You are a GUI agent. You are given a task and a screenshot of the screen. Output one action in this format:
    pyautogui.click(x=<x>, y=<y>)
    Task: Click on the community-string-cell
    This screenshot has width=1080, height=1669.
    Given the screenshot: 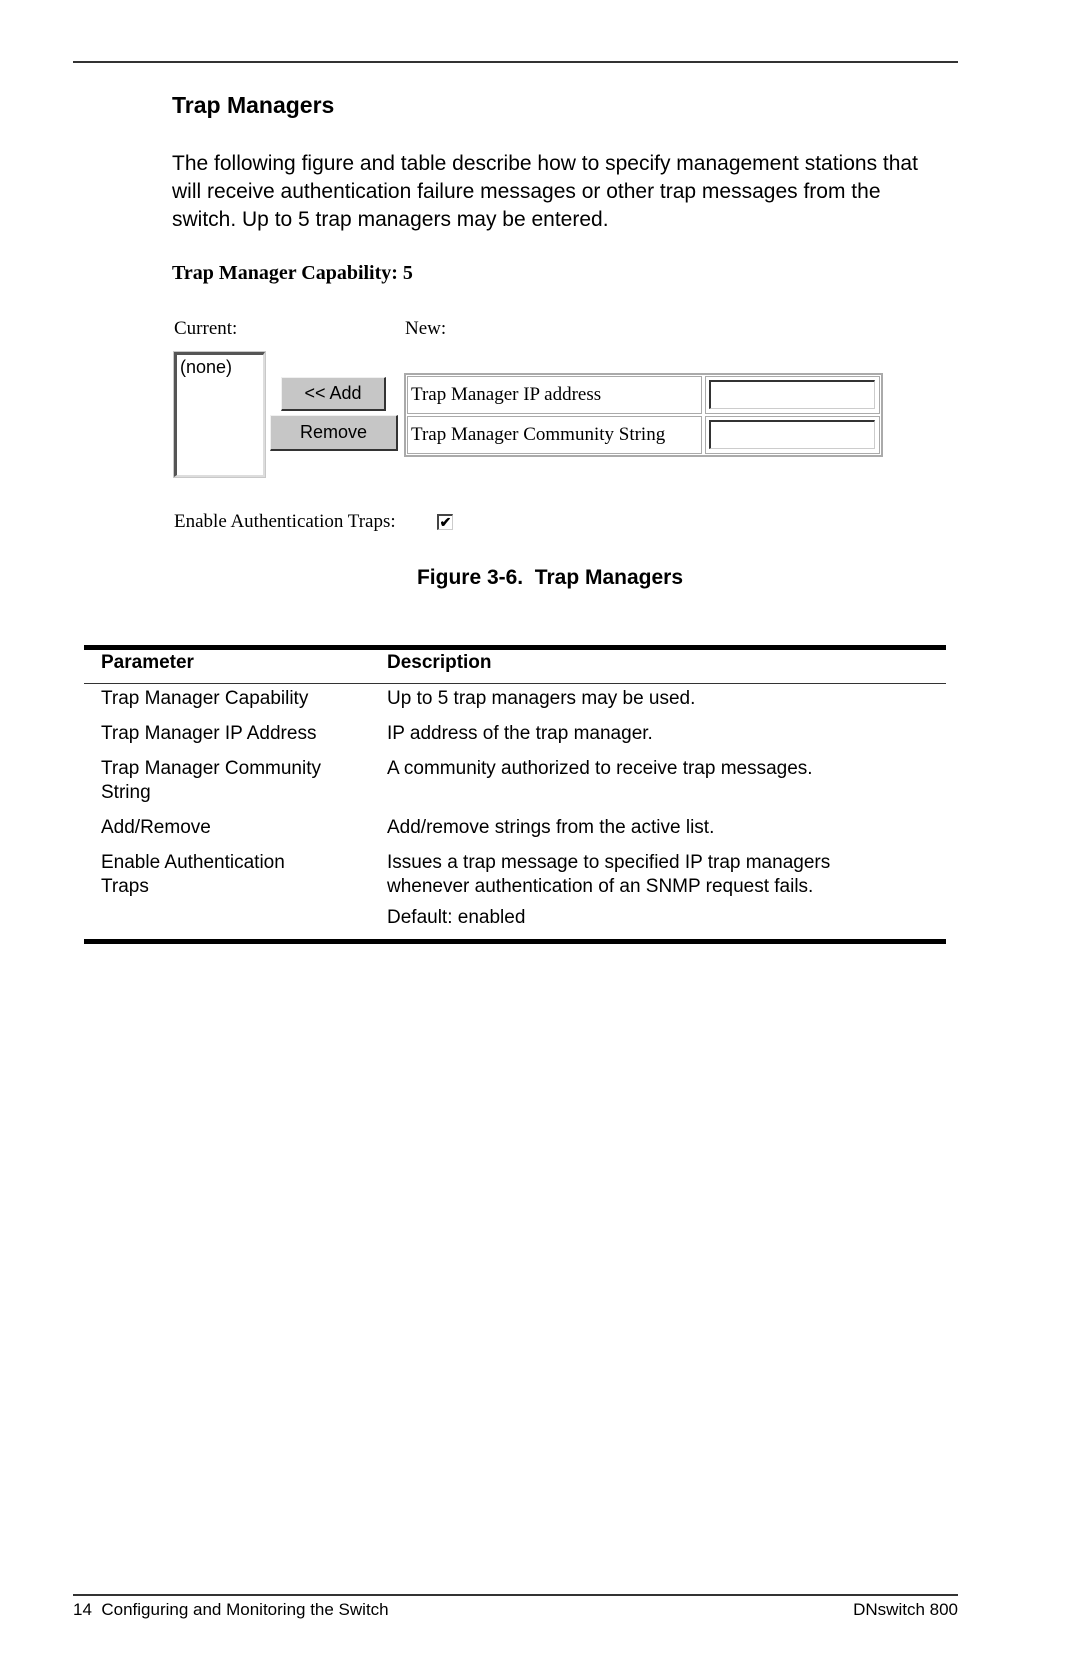 What is the action you would take?
    pyautogui.click(x=792, y=435)
    